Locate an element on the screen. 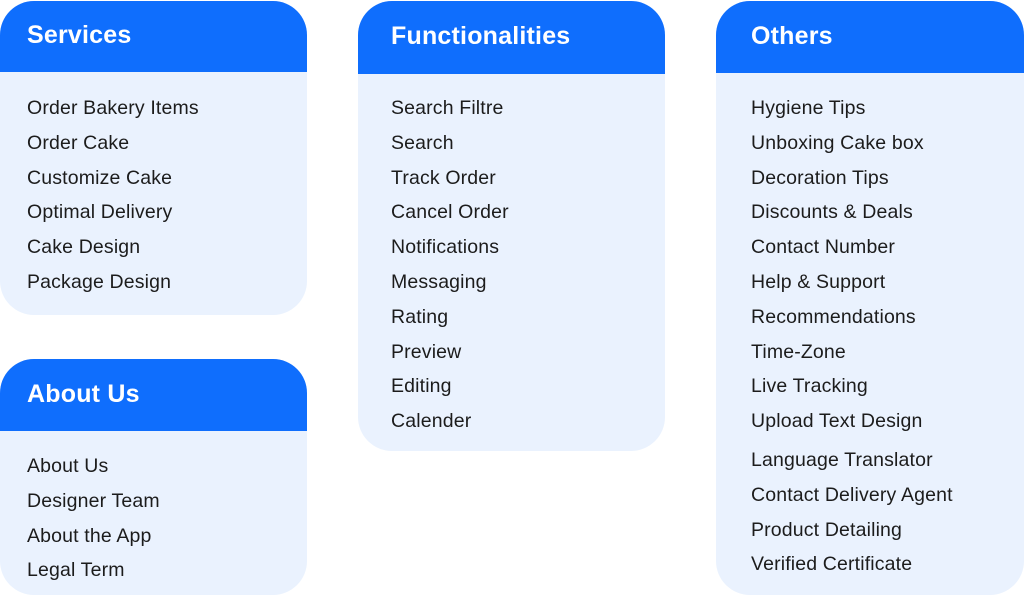  about-us-title: About Us is located at coordinates (83, 393).